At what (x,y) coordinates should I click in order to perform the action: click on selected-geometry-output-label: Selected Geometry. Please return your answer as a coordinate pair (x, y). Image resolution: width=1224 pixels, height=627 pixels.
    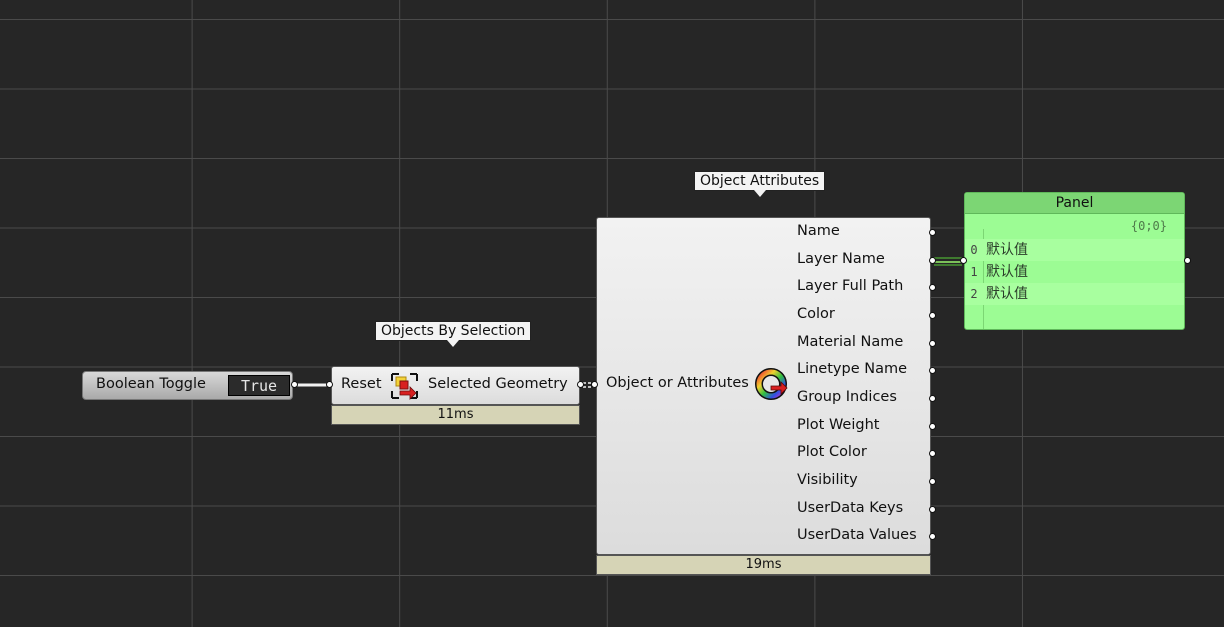
    Looking at the image, I should click on (498, 384).